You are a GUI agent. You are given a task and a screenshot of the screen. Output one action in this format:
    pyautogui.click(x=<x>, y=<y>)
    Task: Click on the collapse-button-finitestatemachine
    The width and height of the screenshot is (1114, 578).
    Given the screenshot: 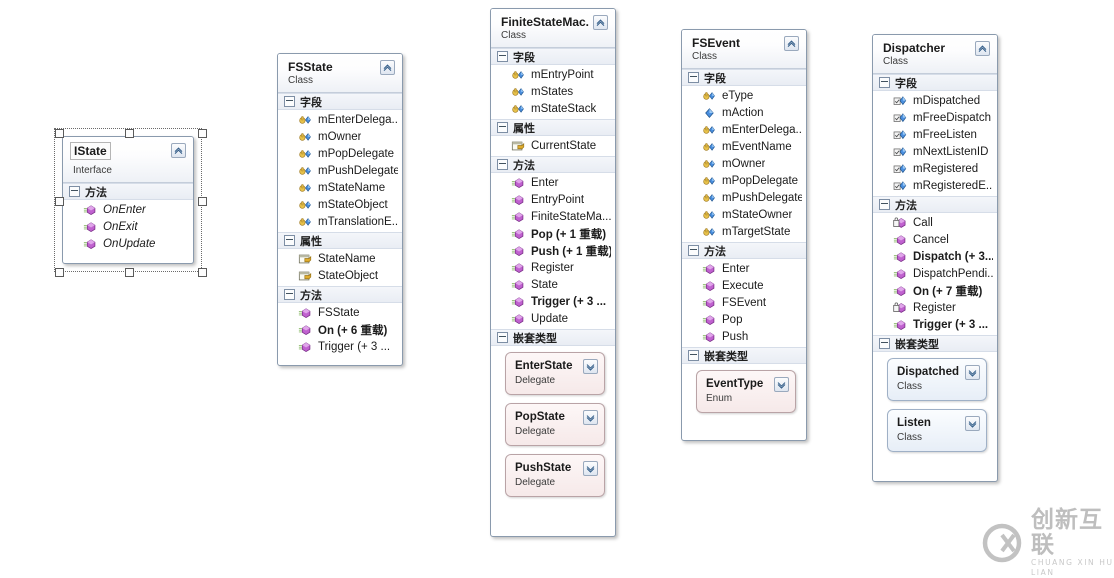 What is the action you would take?
    pyautogui.click(x=600, y=22)
    